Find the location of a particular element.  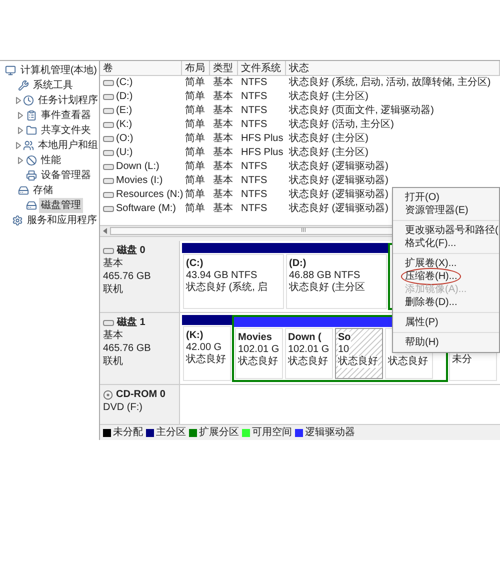

tree-item: 系统工具 is located at coordinates (53, 85).